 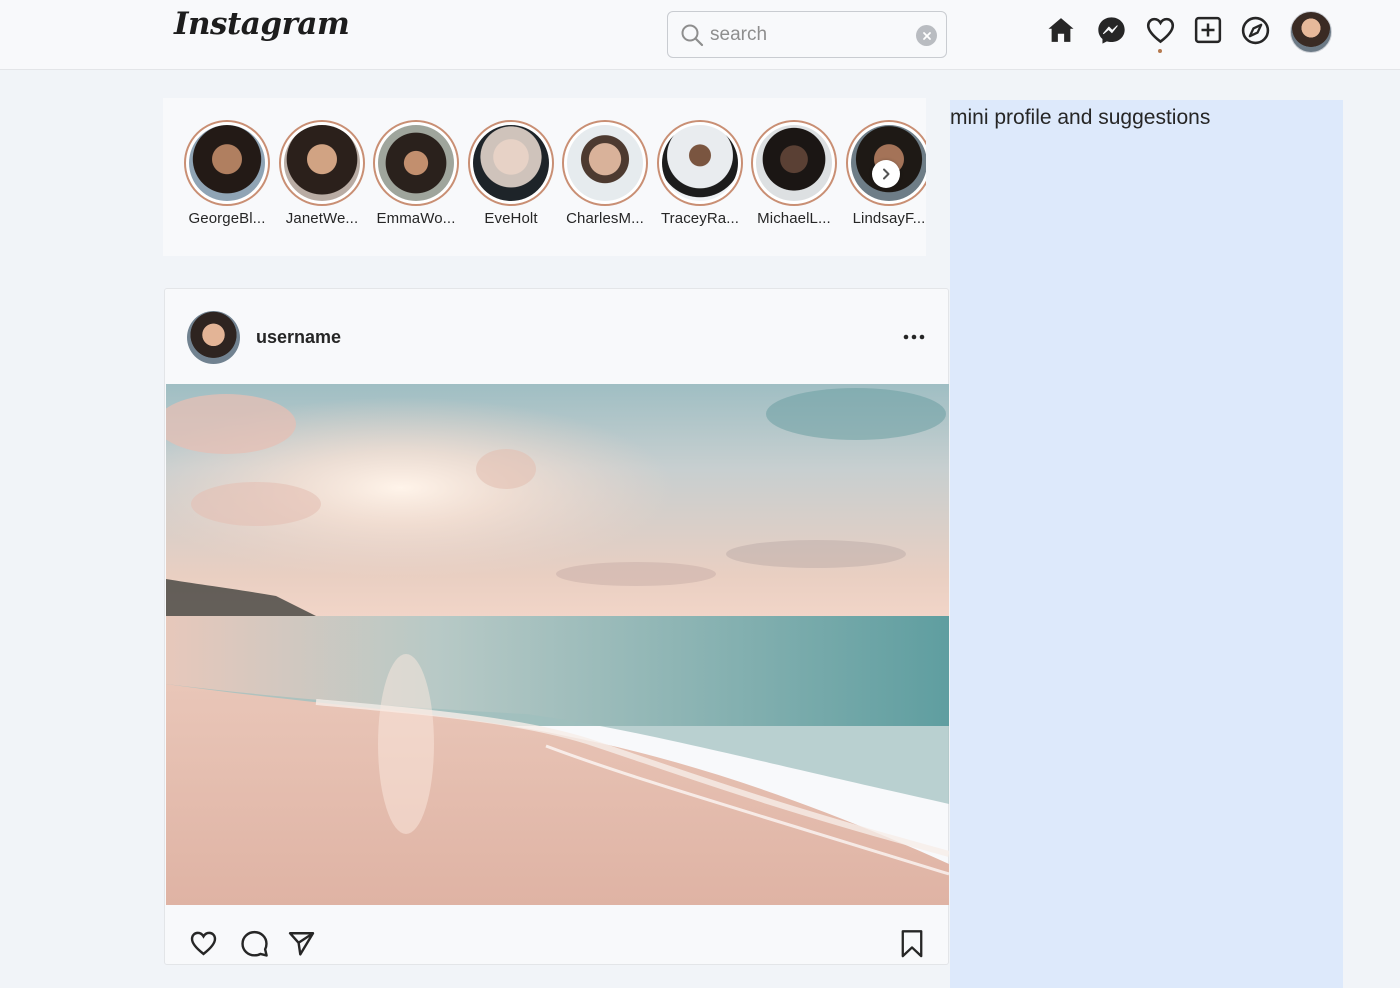 What do you see at coordinates (254, 943) in the screenshot?
I see `comment-icon` at bounding box center [254, 943].